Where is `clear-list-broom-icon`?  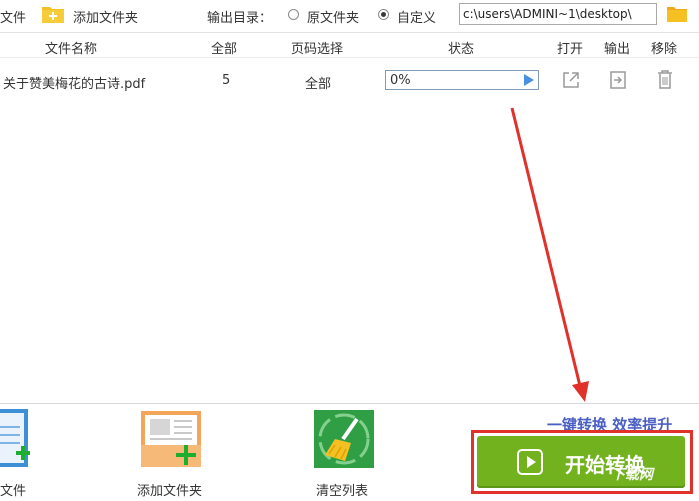
clear-list-broom-icon is located at coordinates (344, 439).